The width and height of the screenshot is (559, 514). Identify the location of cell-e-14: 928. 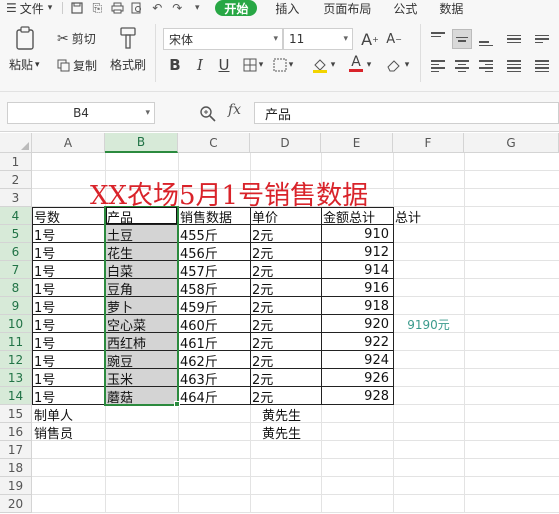
(357, 396).